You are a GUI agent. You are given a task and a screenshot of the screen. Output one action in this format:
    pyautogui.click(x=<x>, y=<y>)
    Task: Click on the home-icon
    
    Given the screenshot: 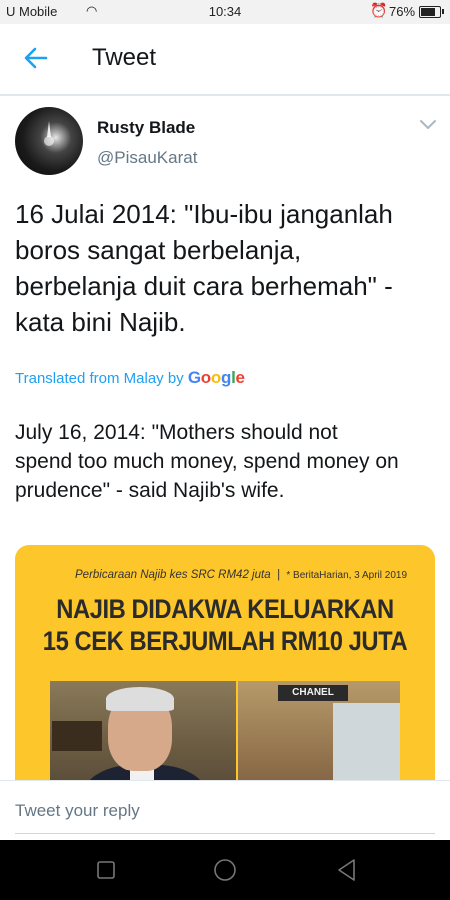 What is the action you would take?
    pyautogui.click(x=225, y=872)
    